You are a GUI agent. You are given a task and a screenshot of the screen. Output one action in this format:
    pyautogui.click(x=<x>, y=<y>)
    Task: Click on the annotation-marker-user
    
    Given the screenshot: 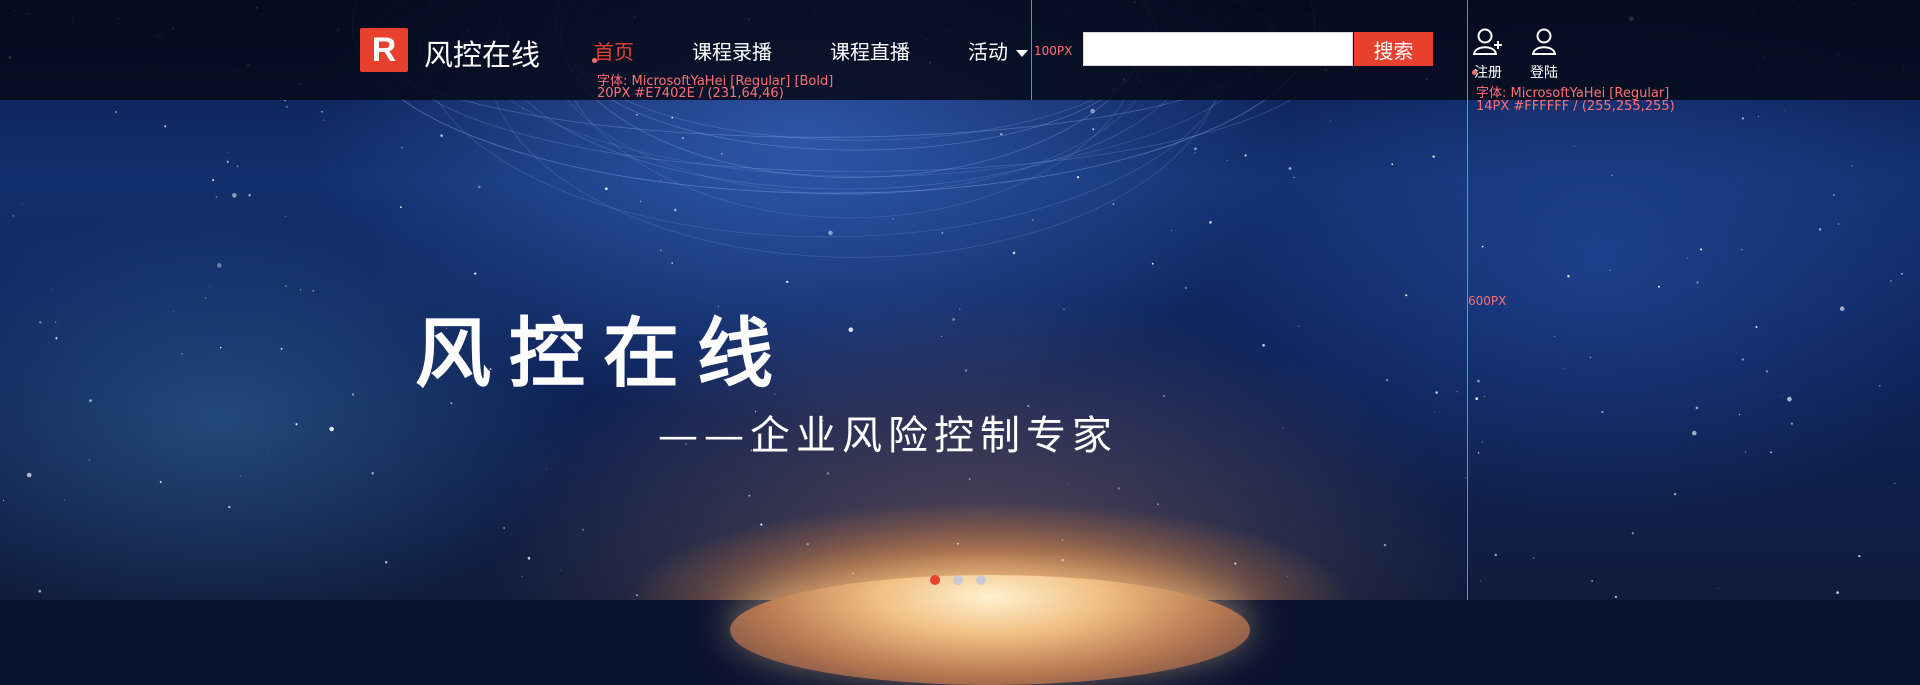 What is the action you would take?
    pyautogui.click(x=1474, y=72)
    